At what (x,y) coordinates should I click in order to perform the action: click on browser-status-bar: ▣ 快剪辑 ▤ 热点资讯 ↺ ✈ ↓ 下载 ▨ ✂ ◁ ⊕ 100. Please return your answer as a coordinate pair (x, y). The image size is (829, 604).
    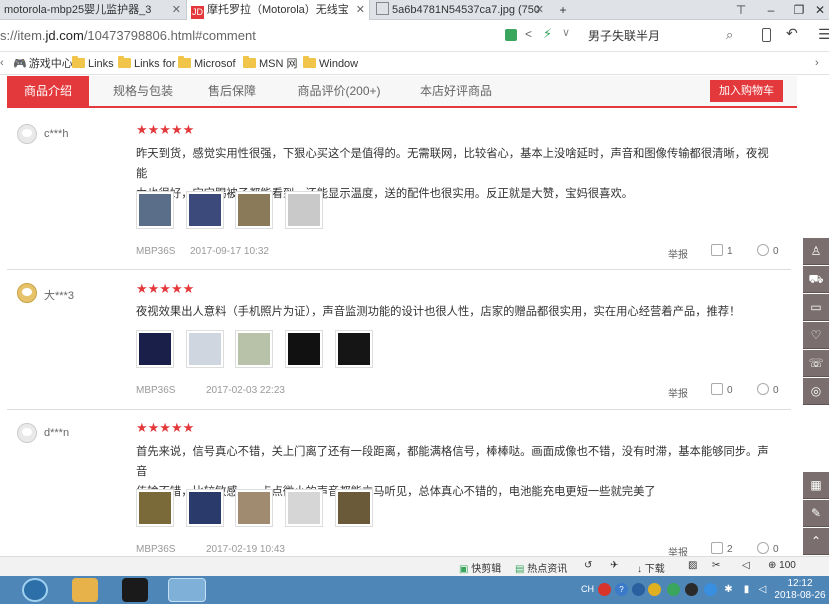
    Looking at the image, I should click on (414, 566).